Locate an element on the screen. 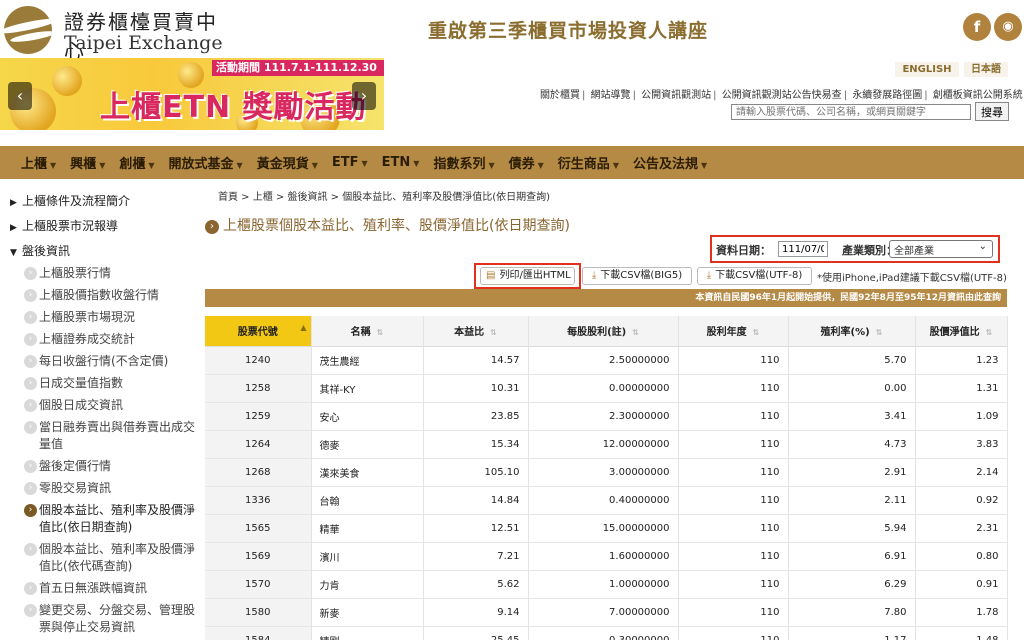 This screenshot has height=640, width=1024. sidebar-item: › 變更交易、分盤交易、管理股票與停止交易資訊 is located at coordinates (100, 619).